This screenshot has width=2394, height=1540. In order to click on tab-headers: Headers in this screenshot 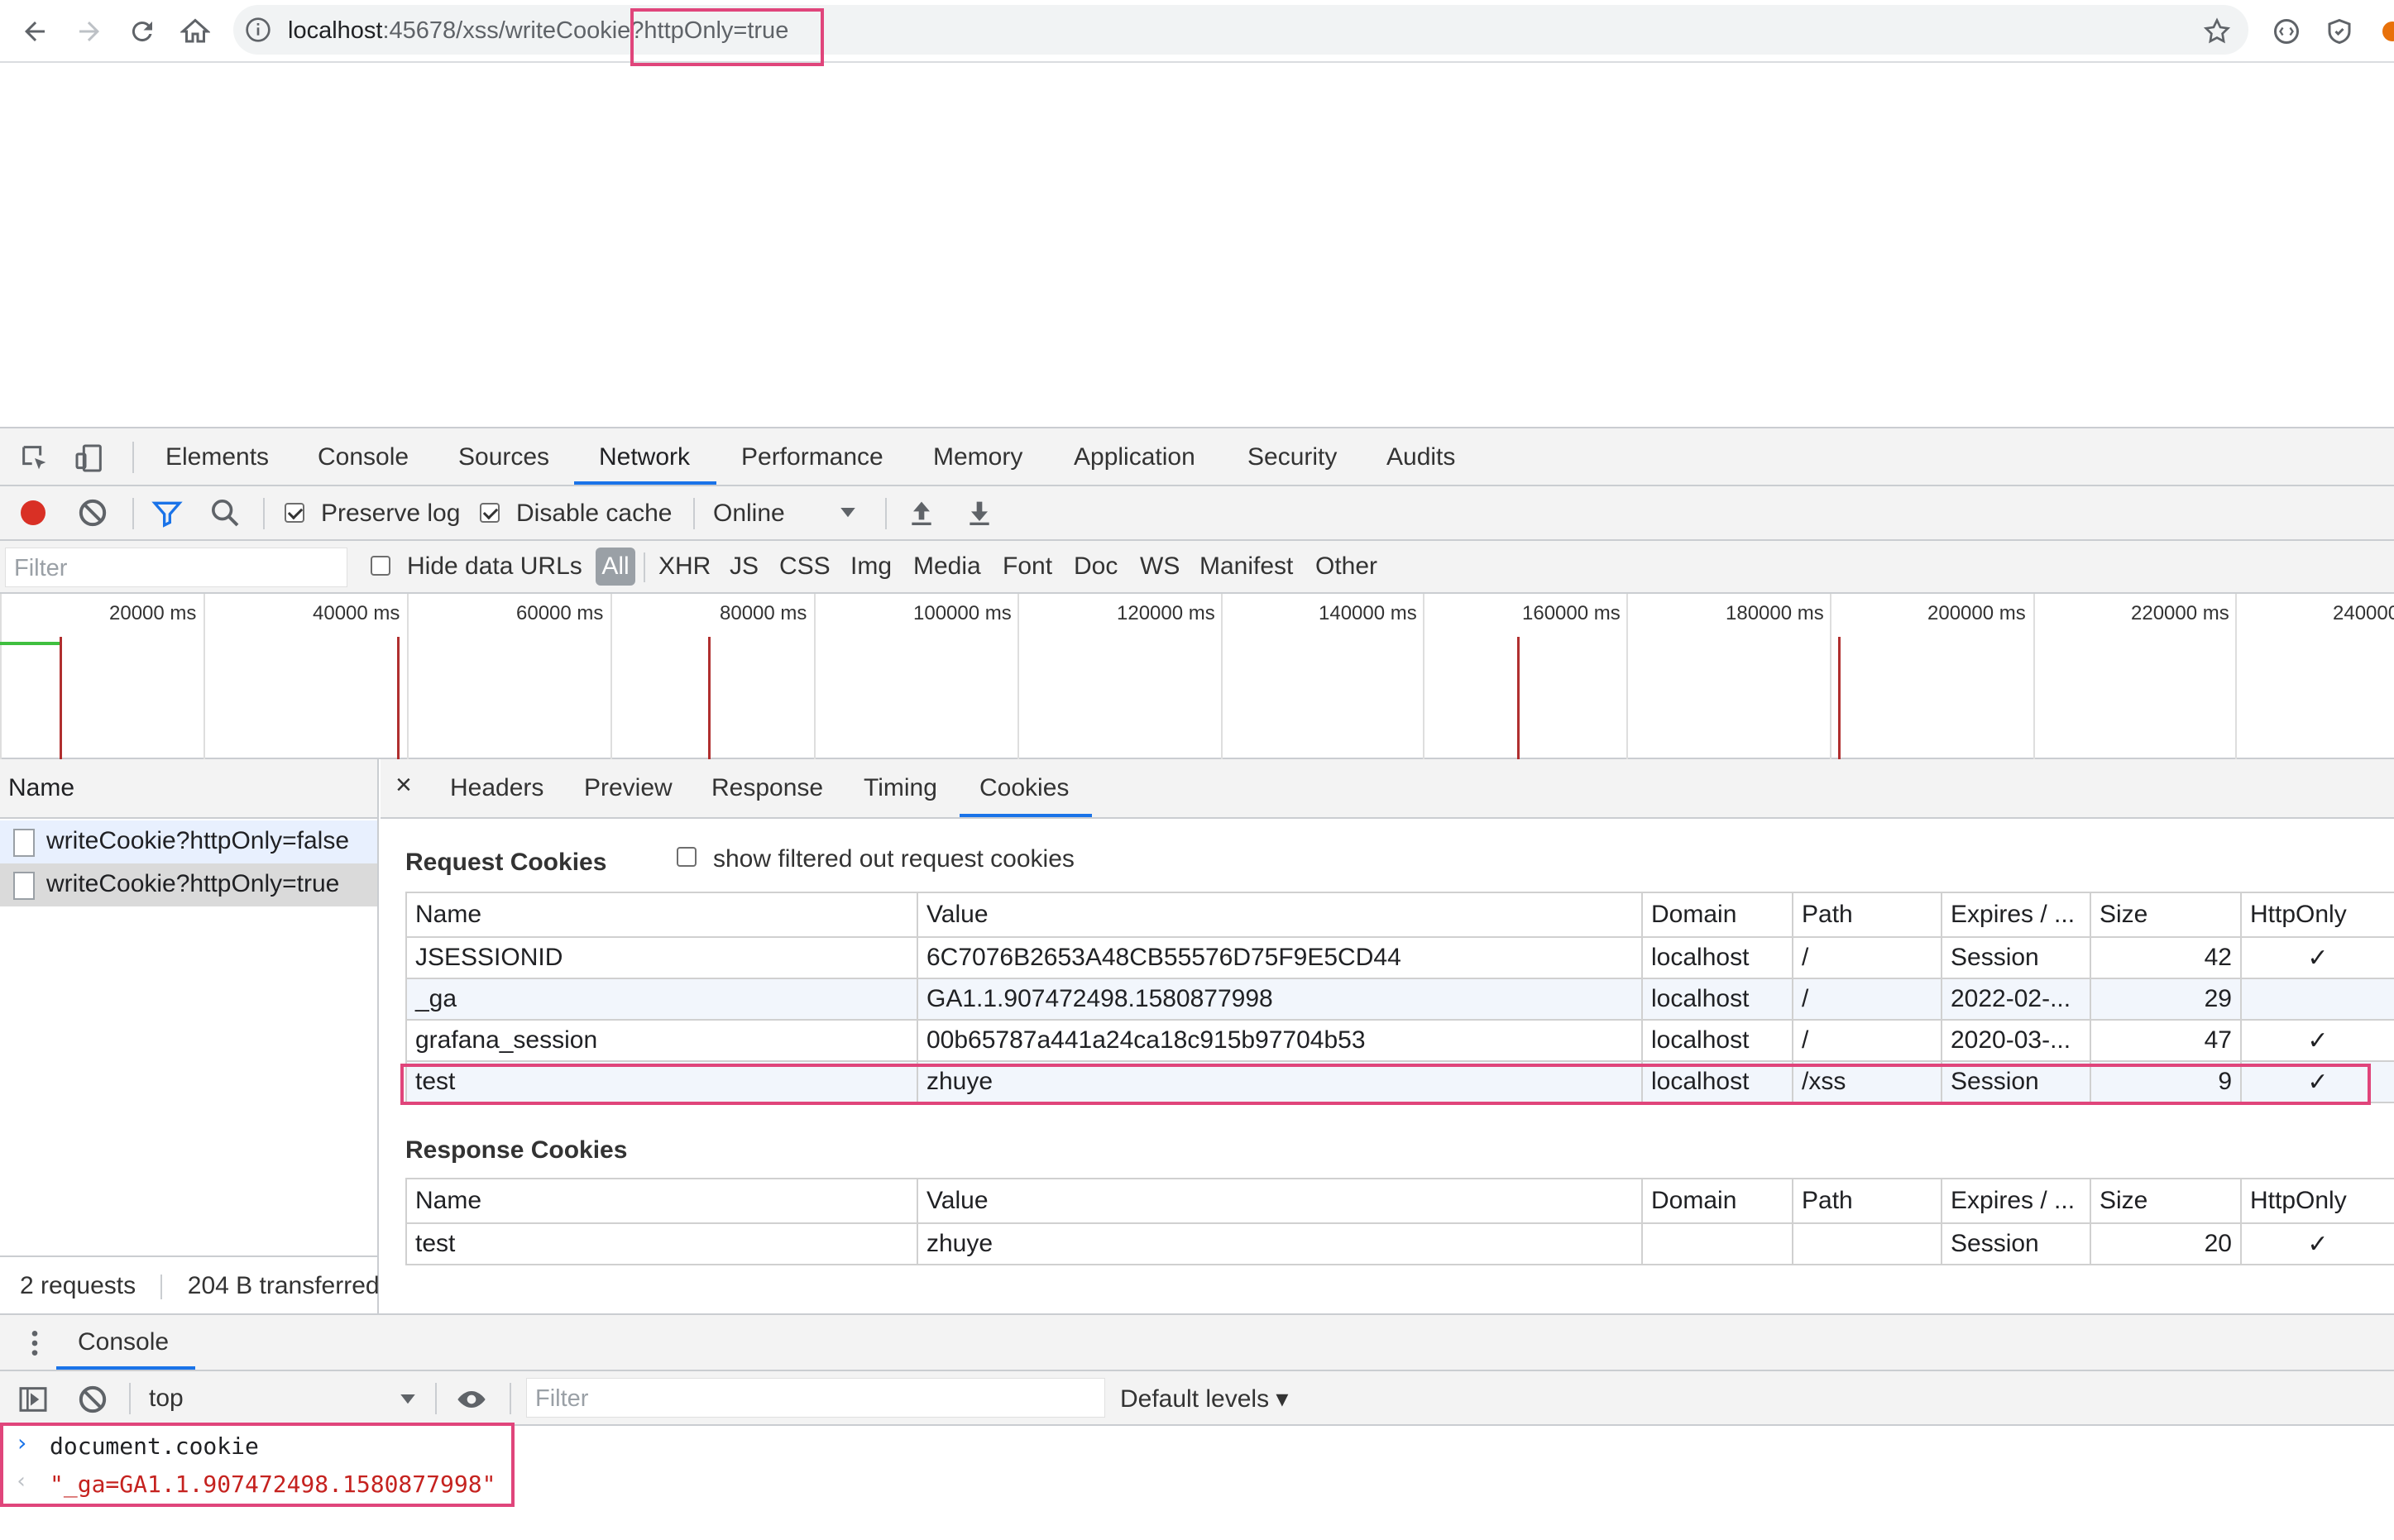, I will do `click(497, 788)`.